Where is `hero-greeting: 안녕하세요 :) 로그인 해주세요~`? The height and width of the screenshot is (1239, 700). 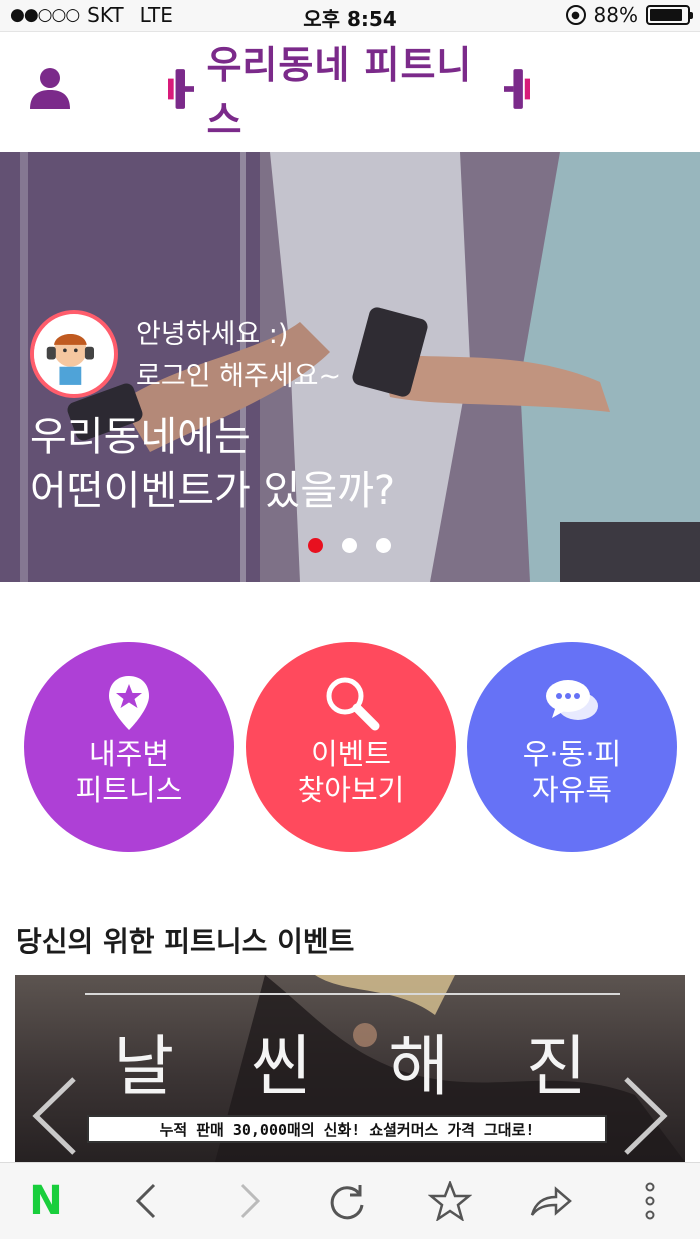 hero-greeting: 안녕하세요 :) 로그인 해주세요~ is located at coordinates (238, 356).